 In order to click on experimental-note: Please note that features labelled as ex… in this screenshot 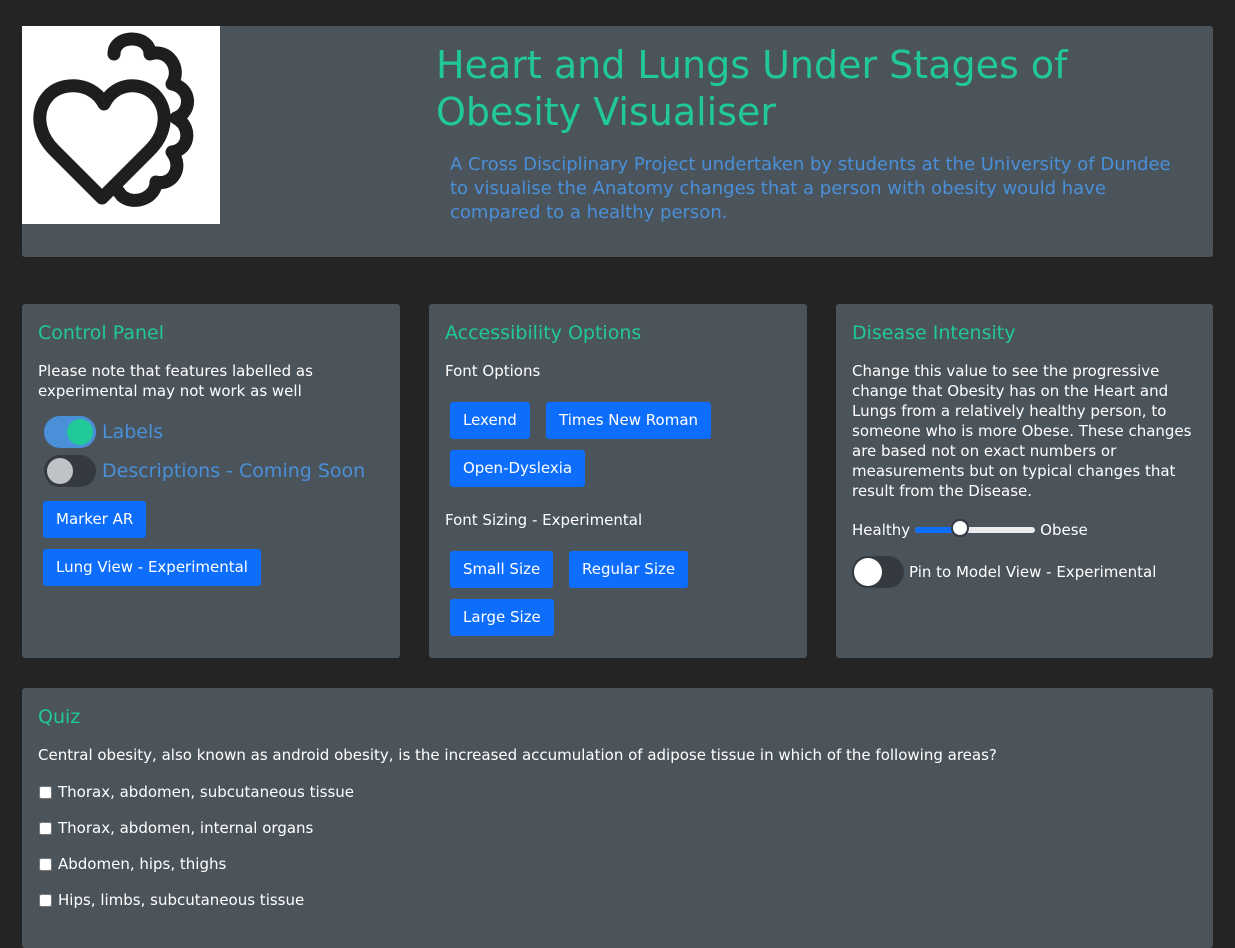, I will do `click(175, 381)`.